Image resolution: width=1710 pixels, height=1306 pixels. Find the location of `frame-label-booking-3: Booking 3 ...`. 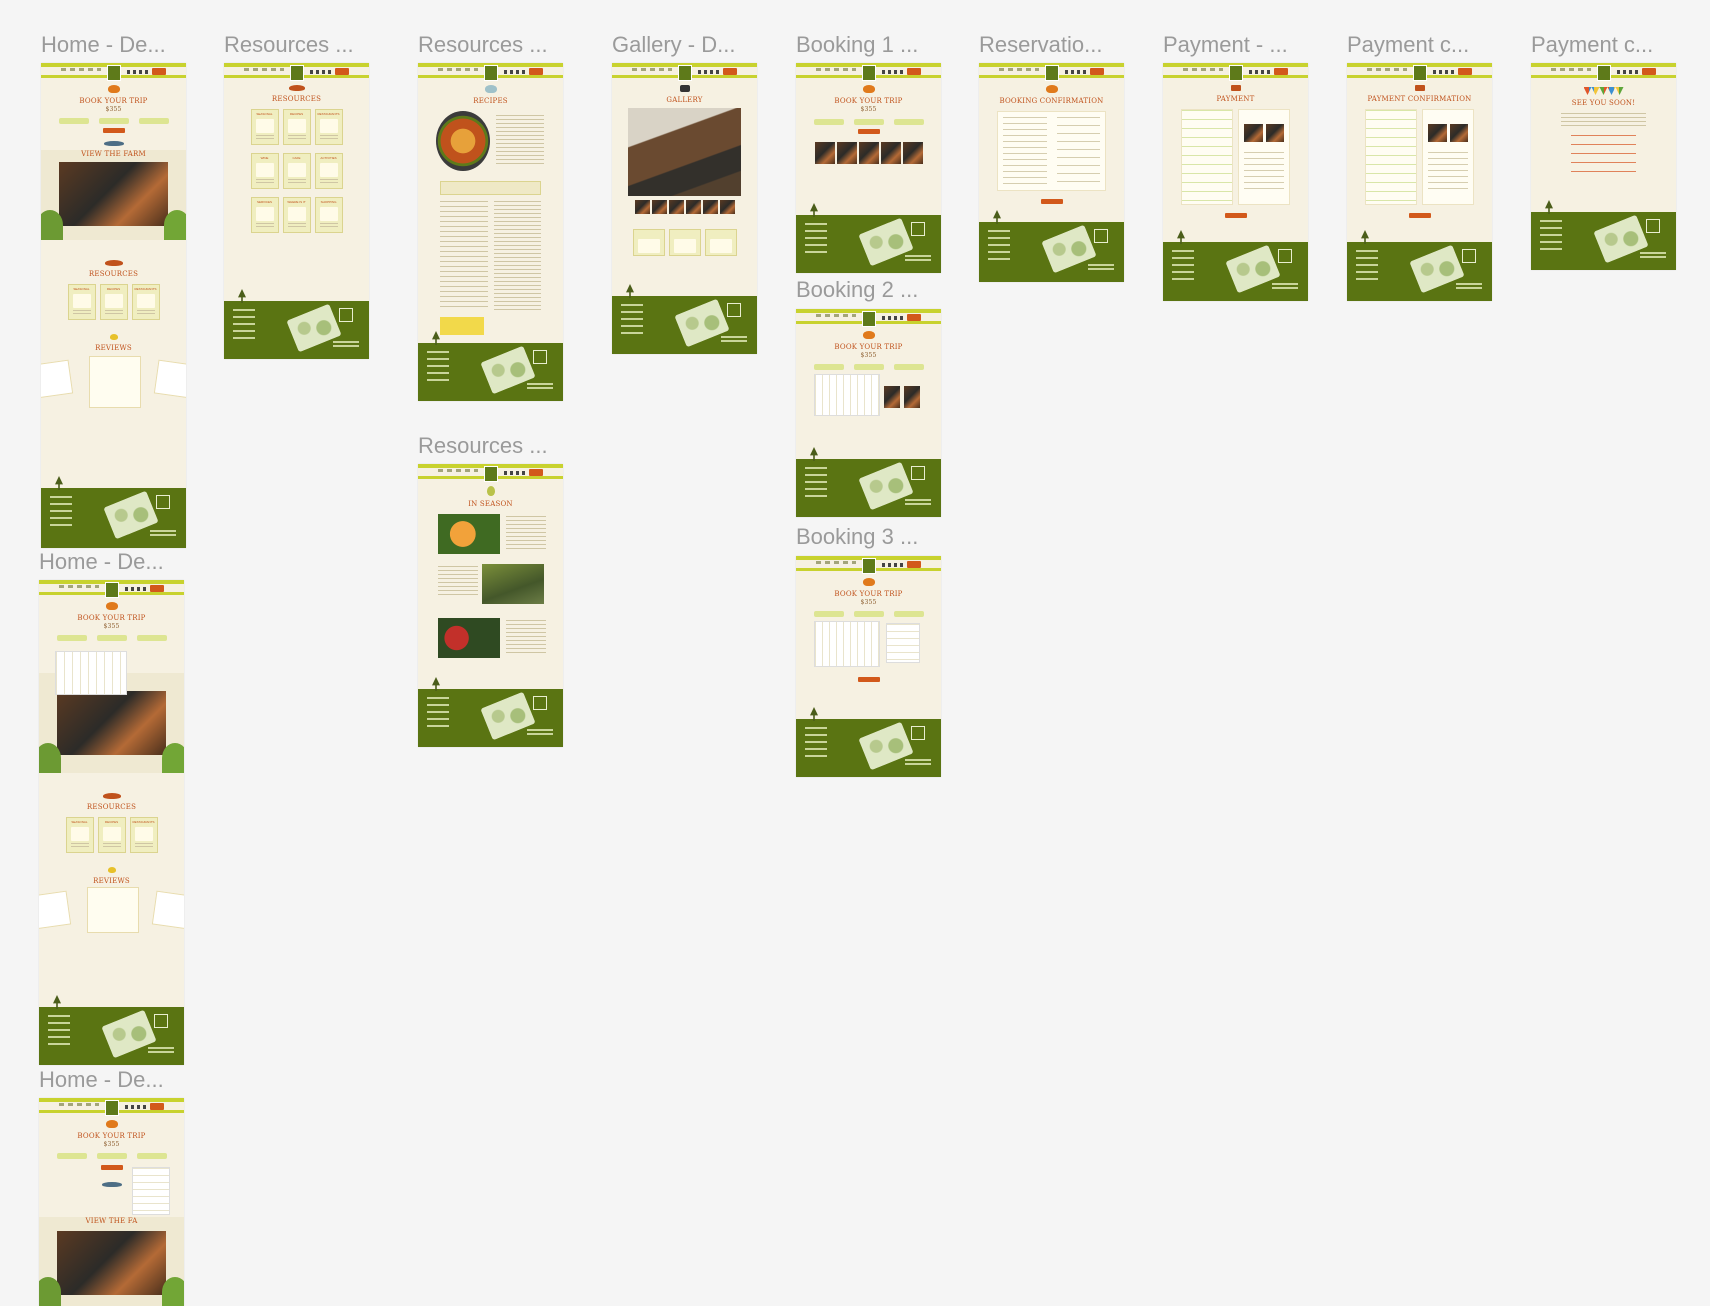

frame-label-booking-3: Booking 3 ... is located at coordinates (857, 537).